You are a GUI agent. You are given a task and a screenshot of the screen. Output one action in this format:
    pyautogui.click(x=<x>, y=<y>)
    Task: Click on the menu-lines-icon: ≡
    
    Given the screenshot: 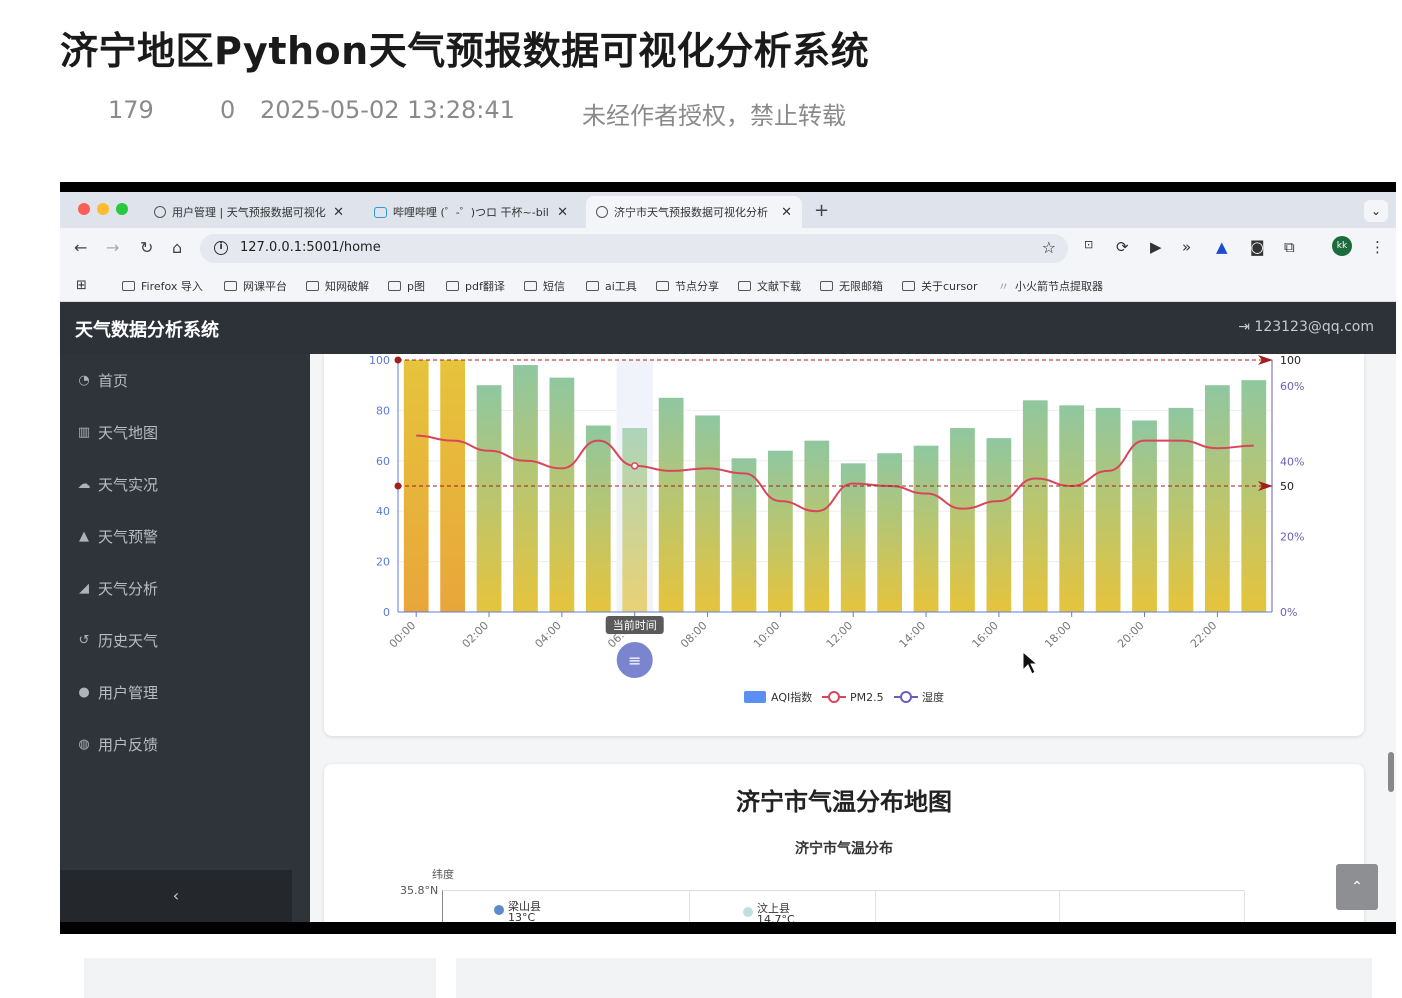 What is the action you would take?
    pyautogui.click(x=634, y=660)
    